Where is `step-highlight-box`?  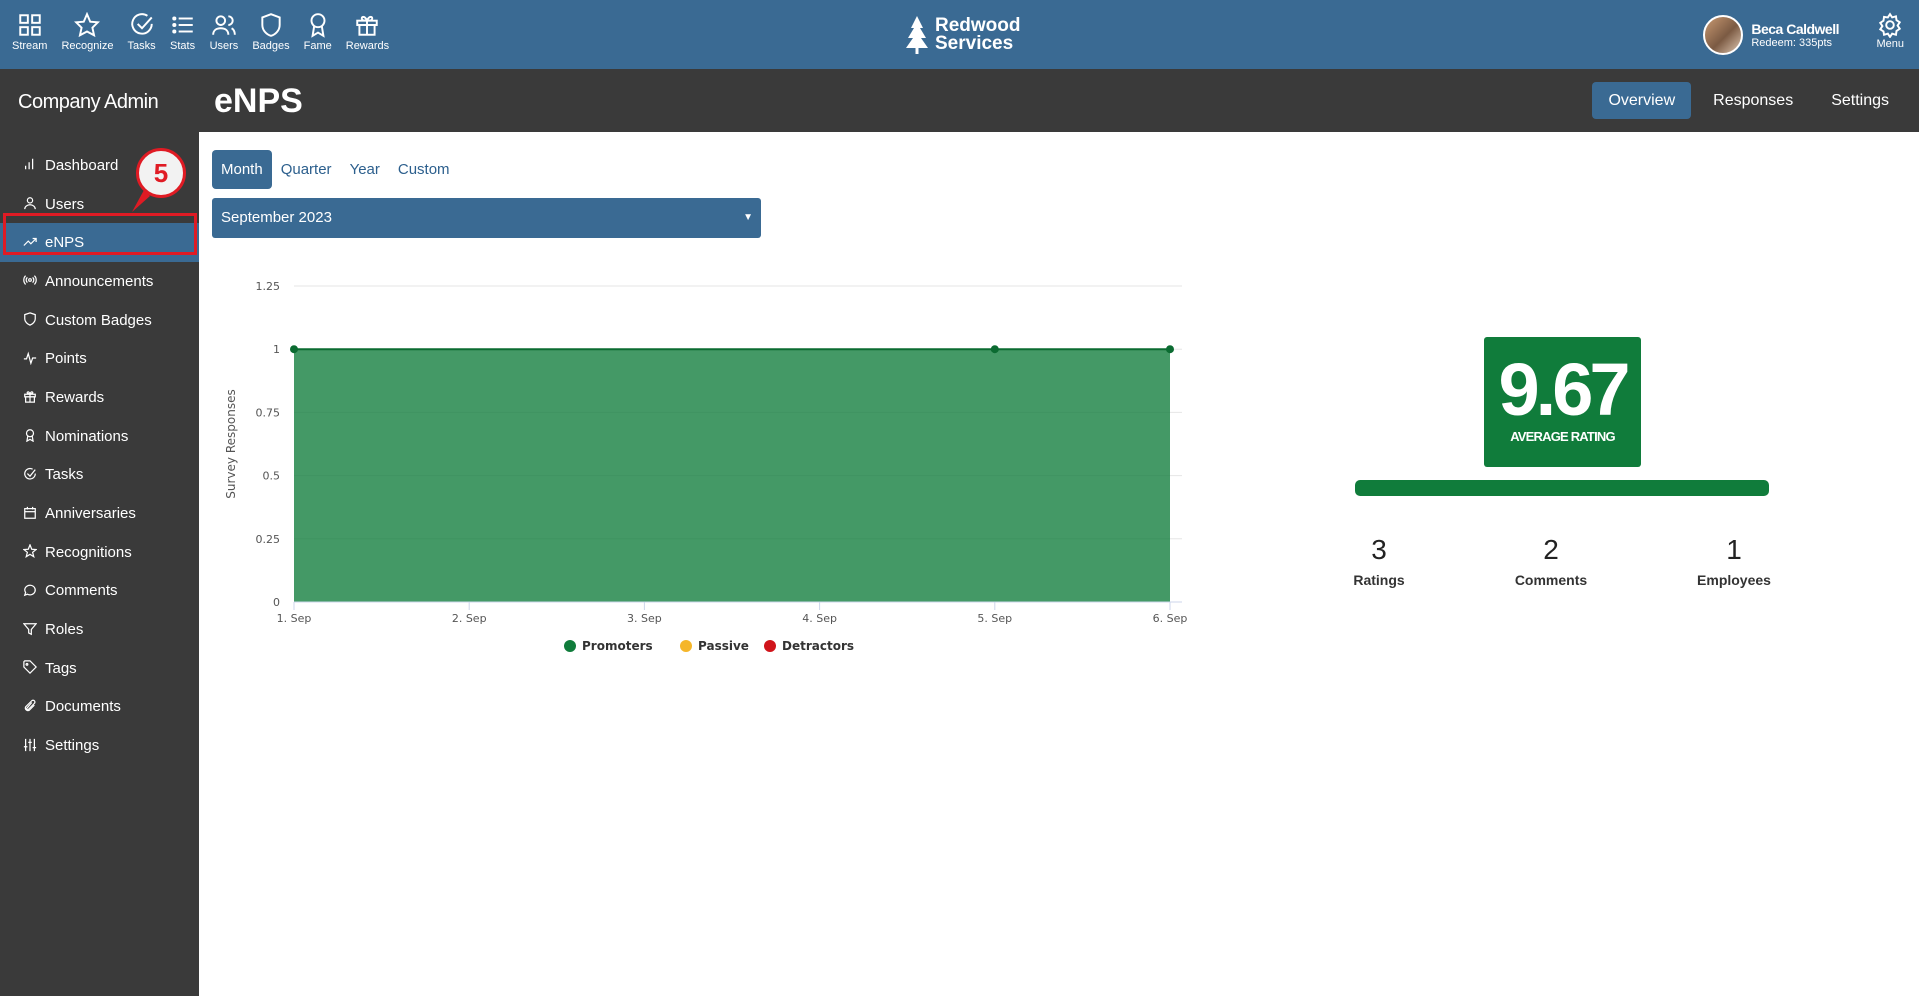 step-highlight-box is located at coordinates (100, 234).